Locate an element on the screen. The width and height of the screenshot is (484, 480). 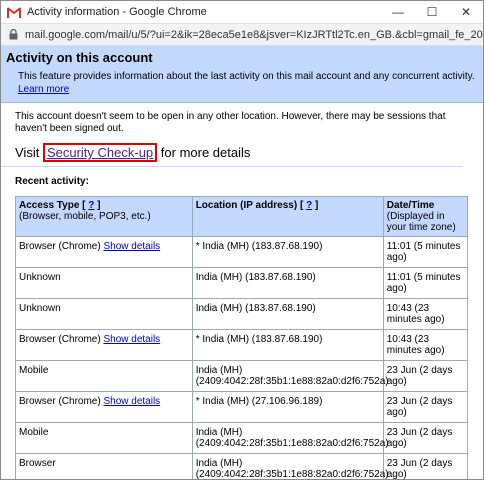
maximize-icon: ☐ is located at coordinates (432, 12).